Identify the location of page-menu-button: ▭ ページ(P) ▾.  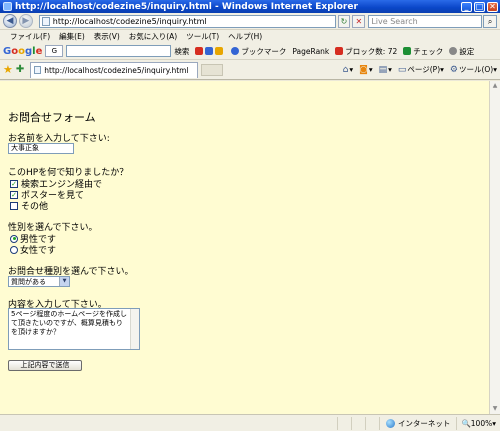
(421, 69).